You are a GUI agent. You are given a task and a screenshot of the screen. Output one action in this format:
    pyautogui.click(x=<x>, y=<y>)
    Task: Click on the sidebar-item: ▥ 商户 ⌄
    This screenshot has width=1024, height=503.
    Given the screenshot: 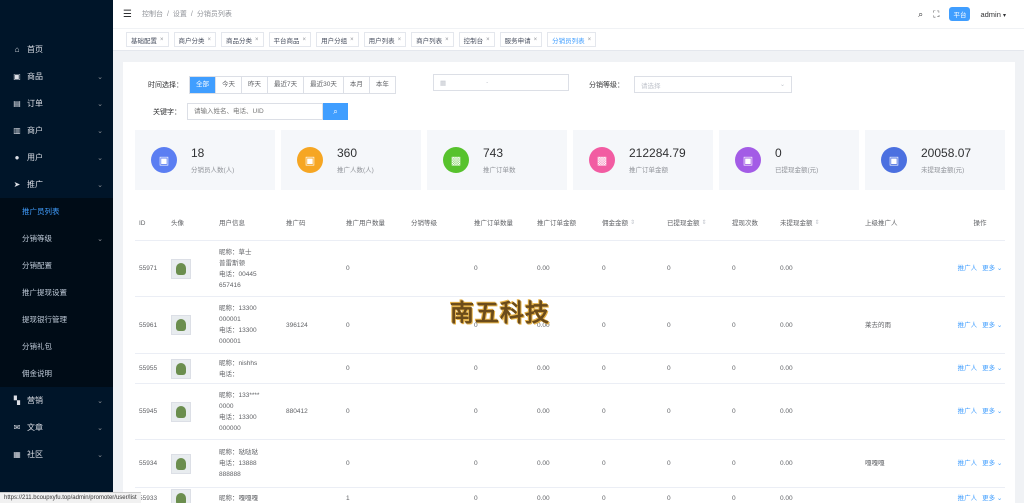 What is the action you would take?
    pyautogui.click(x=56, y=130)
    